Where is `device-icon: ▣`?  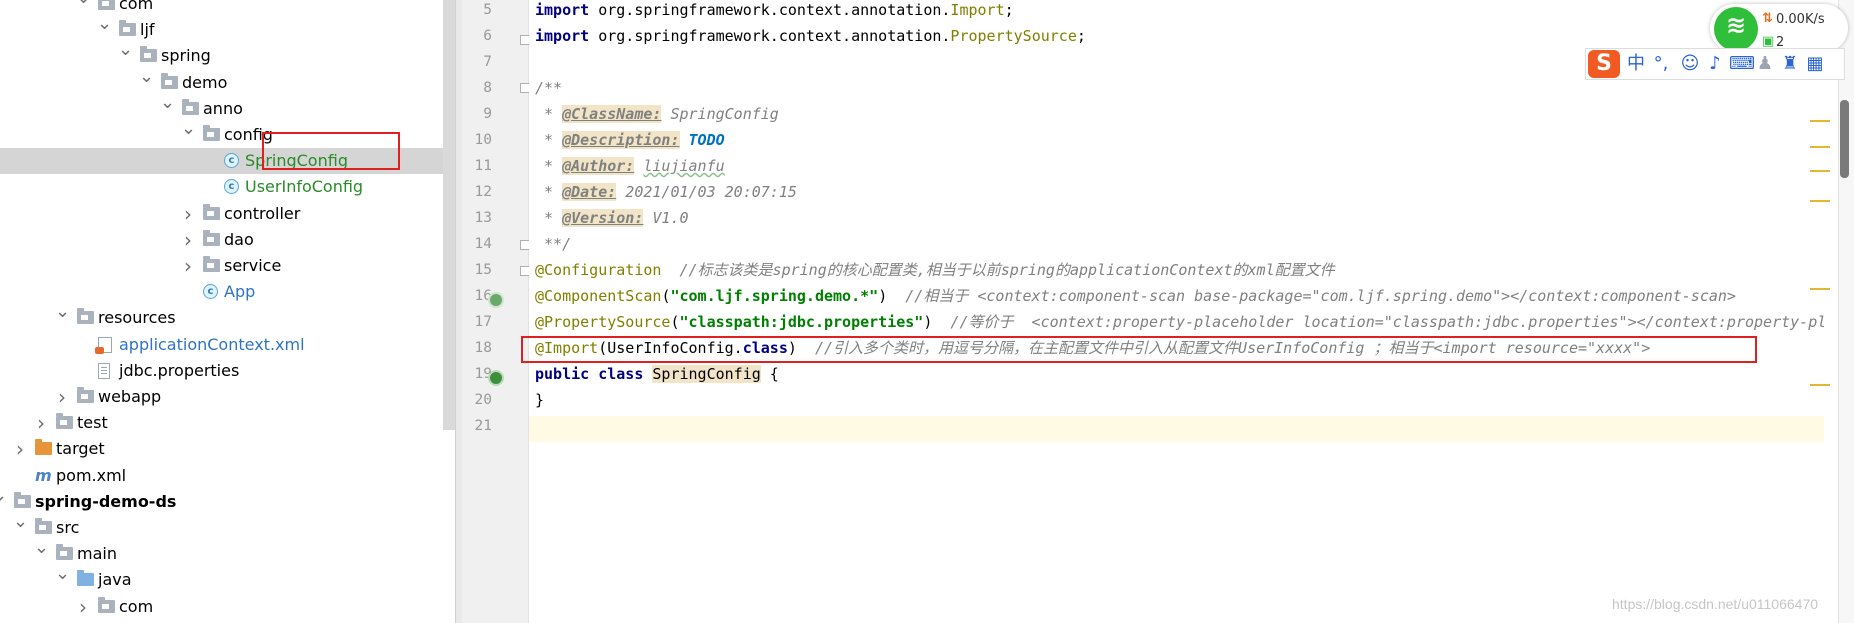
device-icon: ▣ is located at coordinates (1768, 41).